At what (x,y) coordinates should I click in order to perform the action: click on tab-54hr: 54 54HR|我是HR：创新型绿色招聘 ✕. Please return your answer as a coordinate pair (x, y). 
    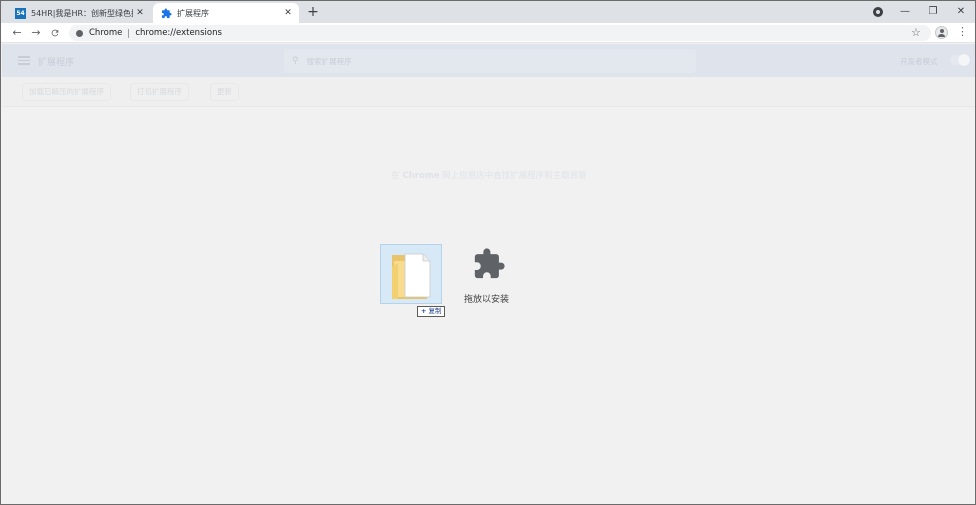
    Looking at the image, I should click on (80, 13).